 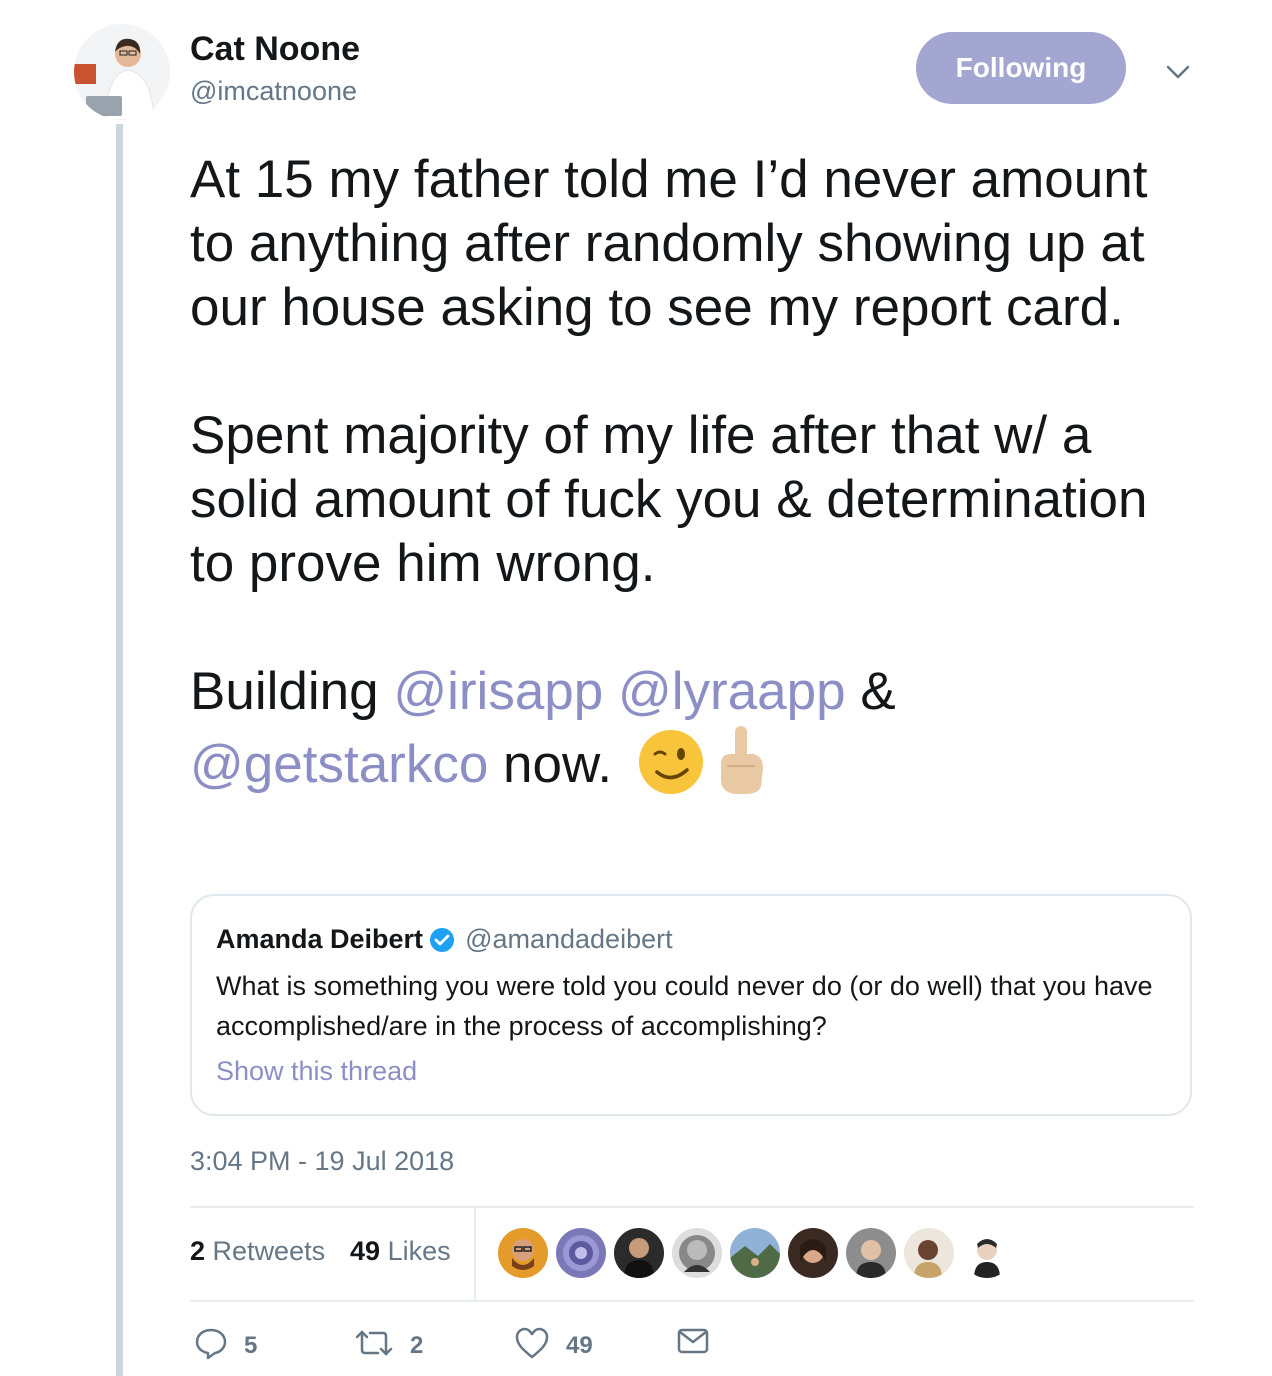 I want to click on retweet-action: 2, so click(x=388, y=1345).